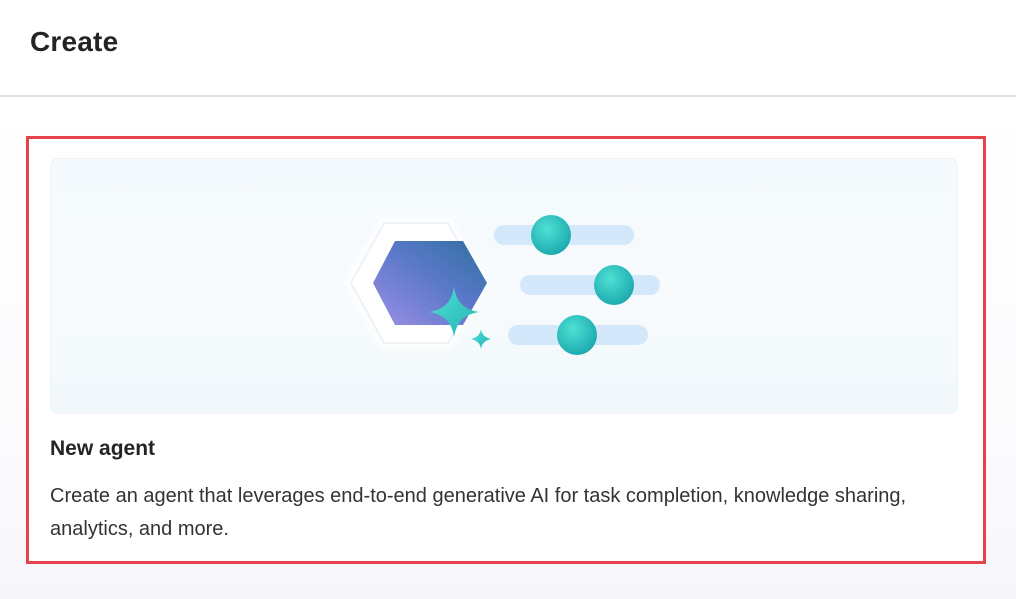  I want to click on small-sparkle-icon, so click(481, 339).